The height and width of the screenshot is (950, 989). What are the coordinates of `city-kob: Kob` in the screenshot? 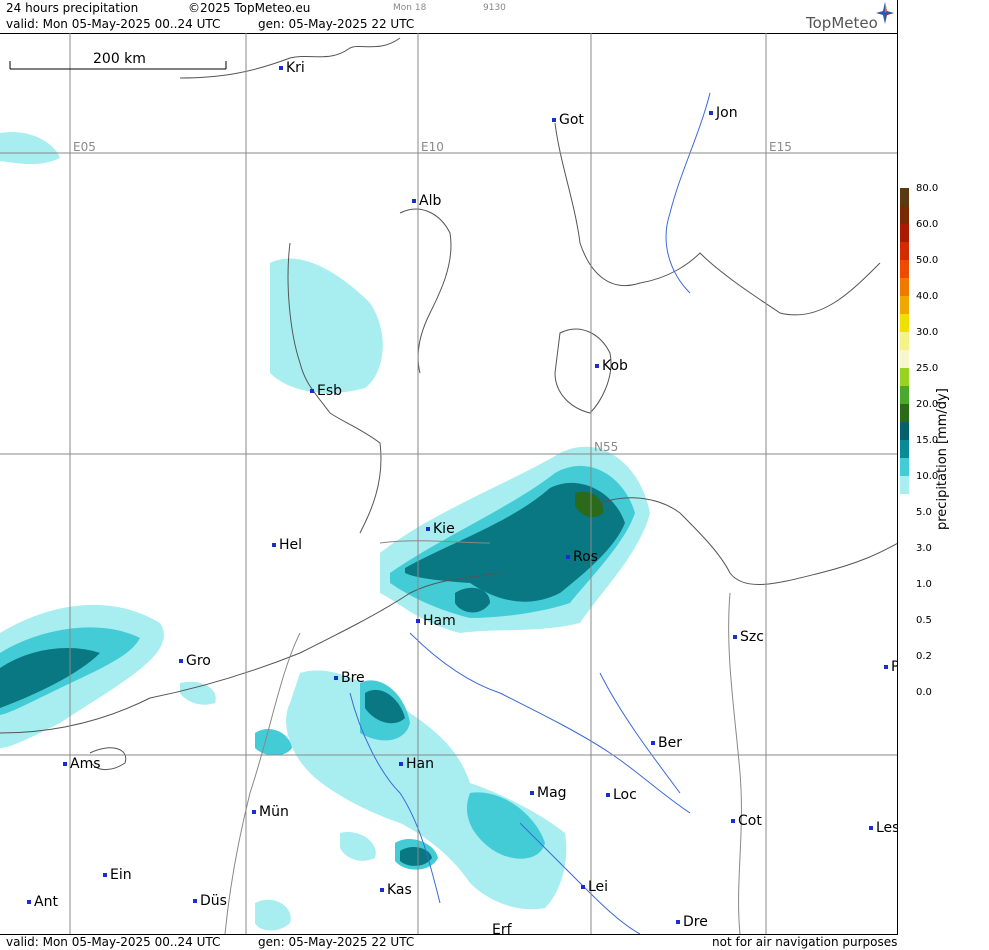 It's located at (611, 366).